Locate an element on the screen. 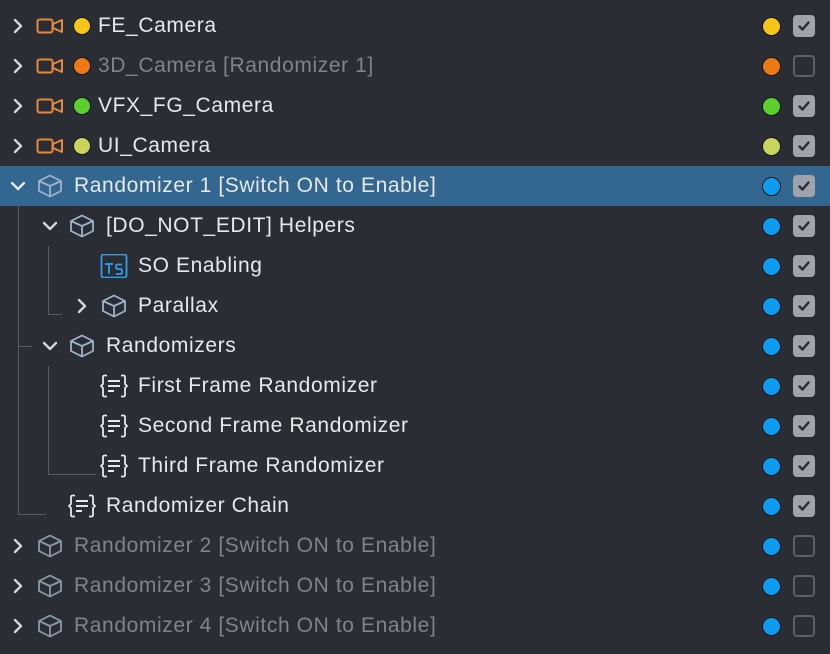  tree-row: Randomizer 4 [Switch ON to Enable] is located at coordinates (415, 626).